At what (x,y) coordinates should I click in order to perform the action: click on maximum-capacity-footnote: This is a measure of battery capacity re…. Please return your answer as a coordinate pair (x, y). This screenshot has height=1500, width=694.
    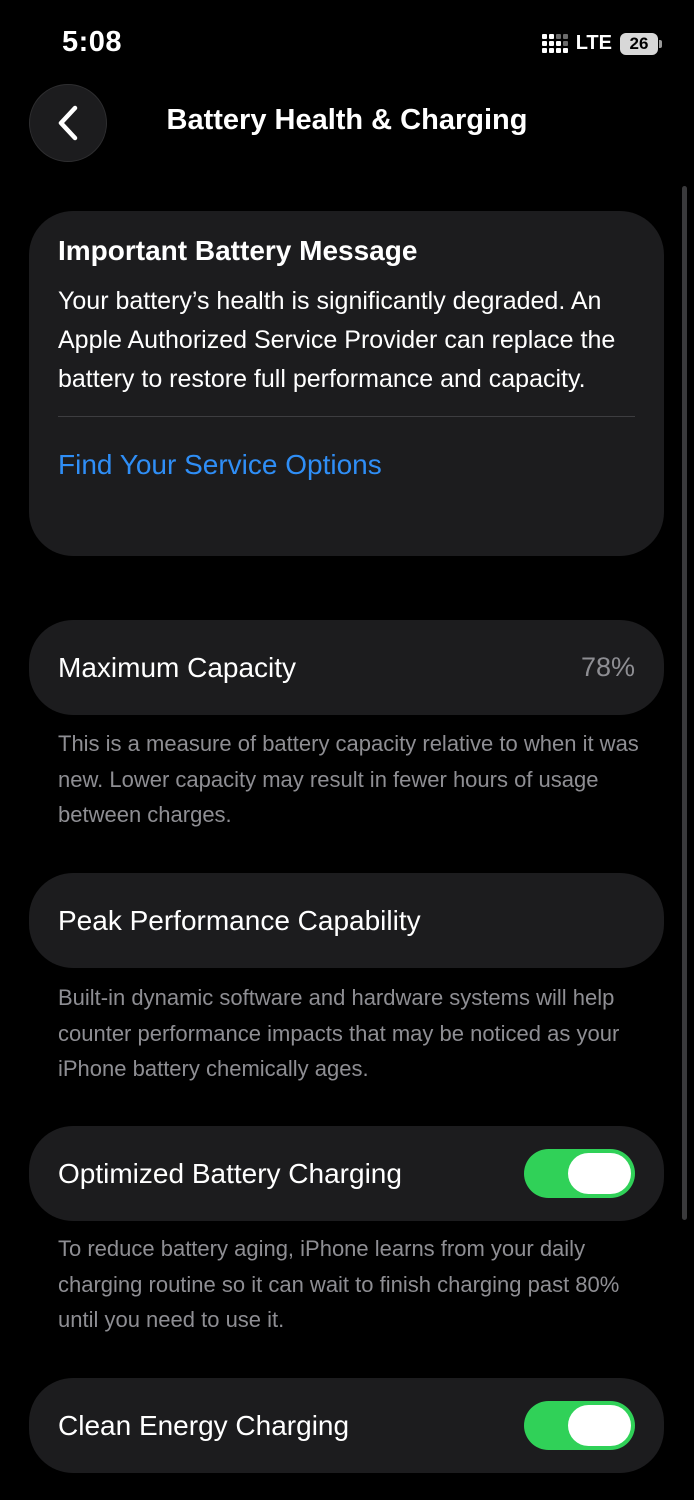
    Looking at the image, I should click on (348, 779).